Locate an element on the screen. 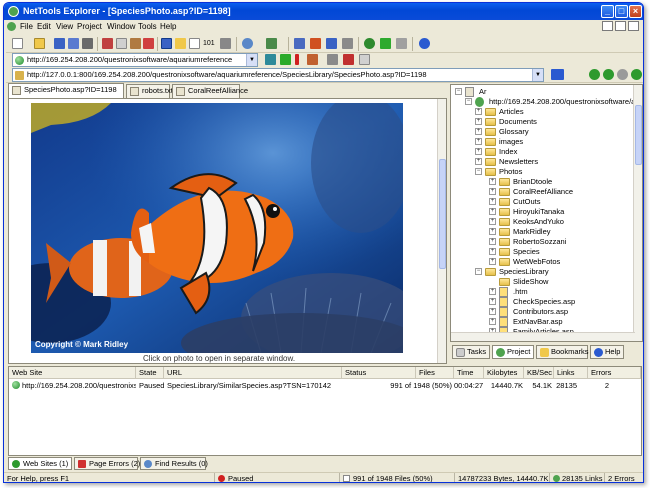 The width and height of the screenshot is (650, 488). go-site-icon is located at coordinates (270, 59).